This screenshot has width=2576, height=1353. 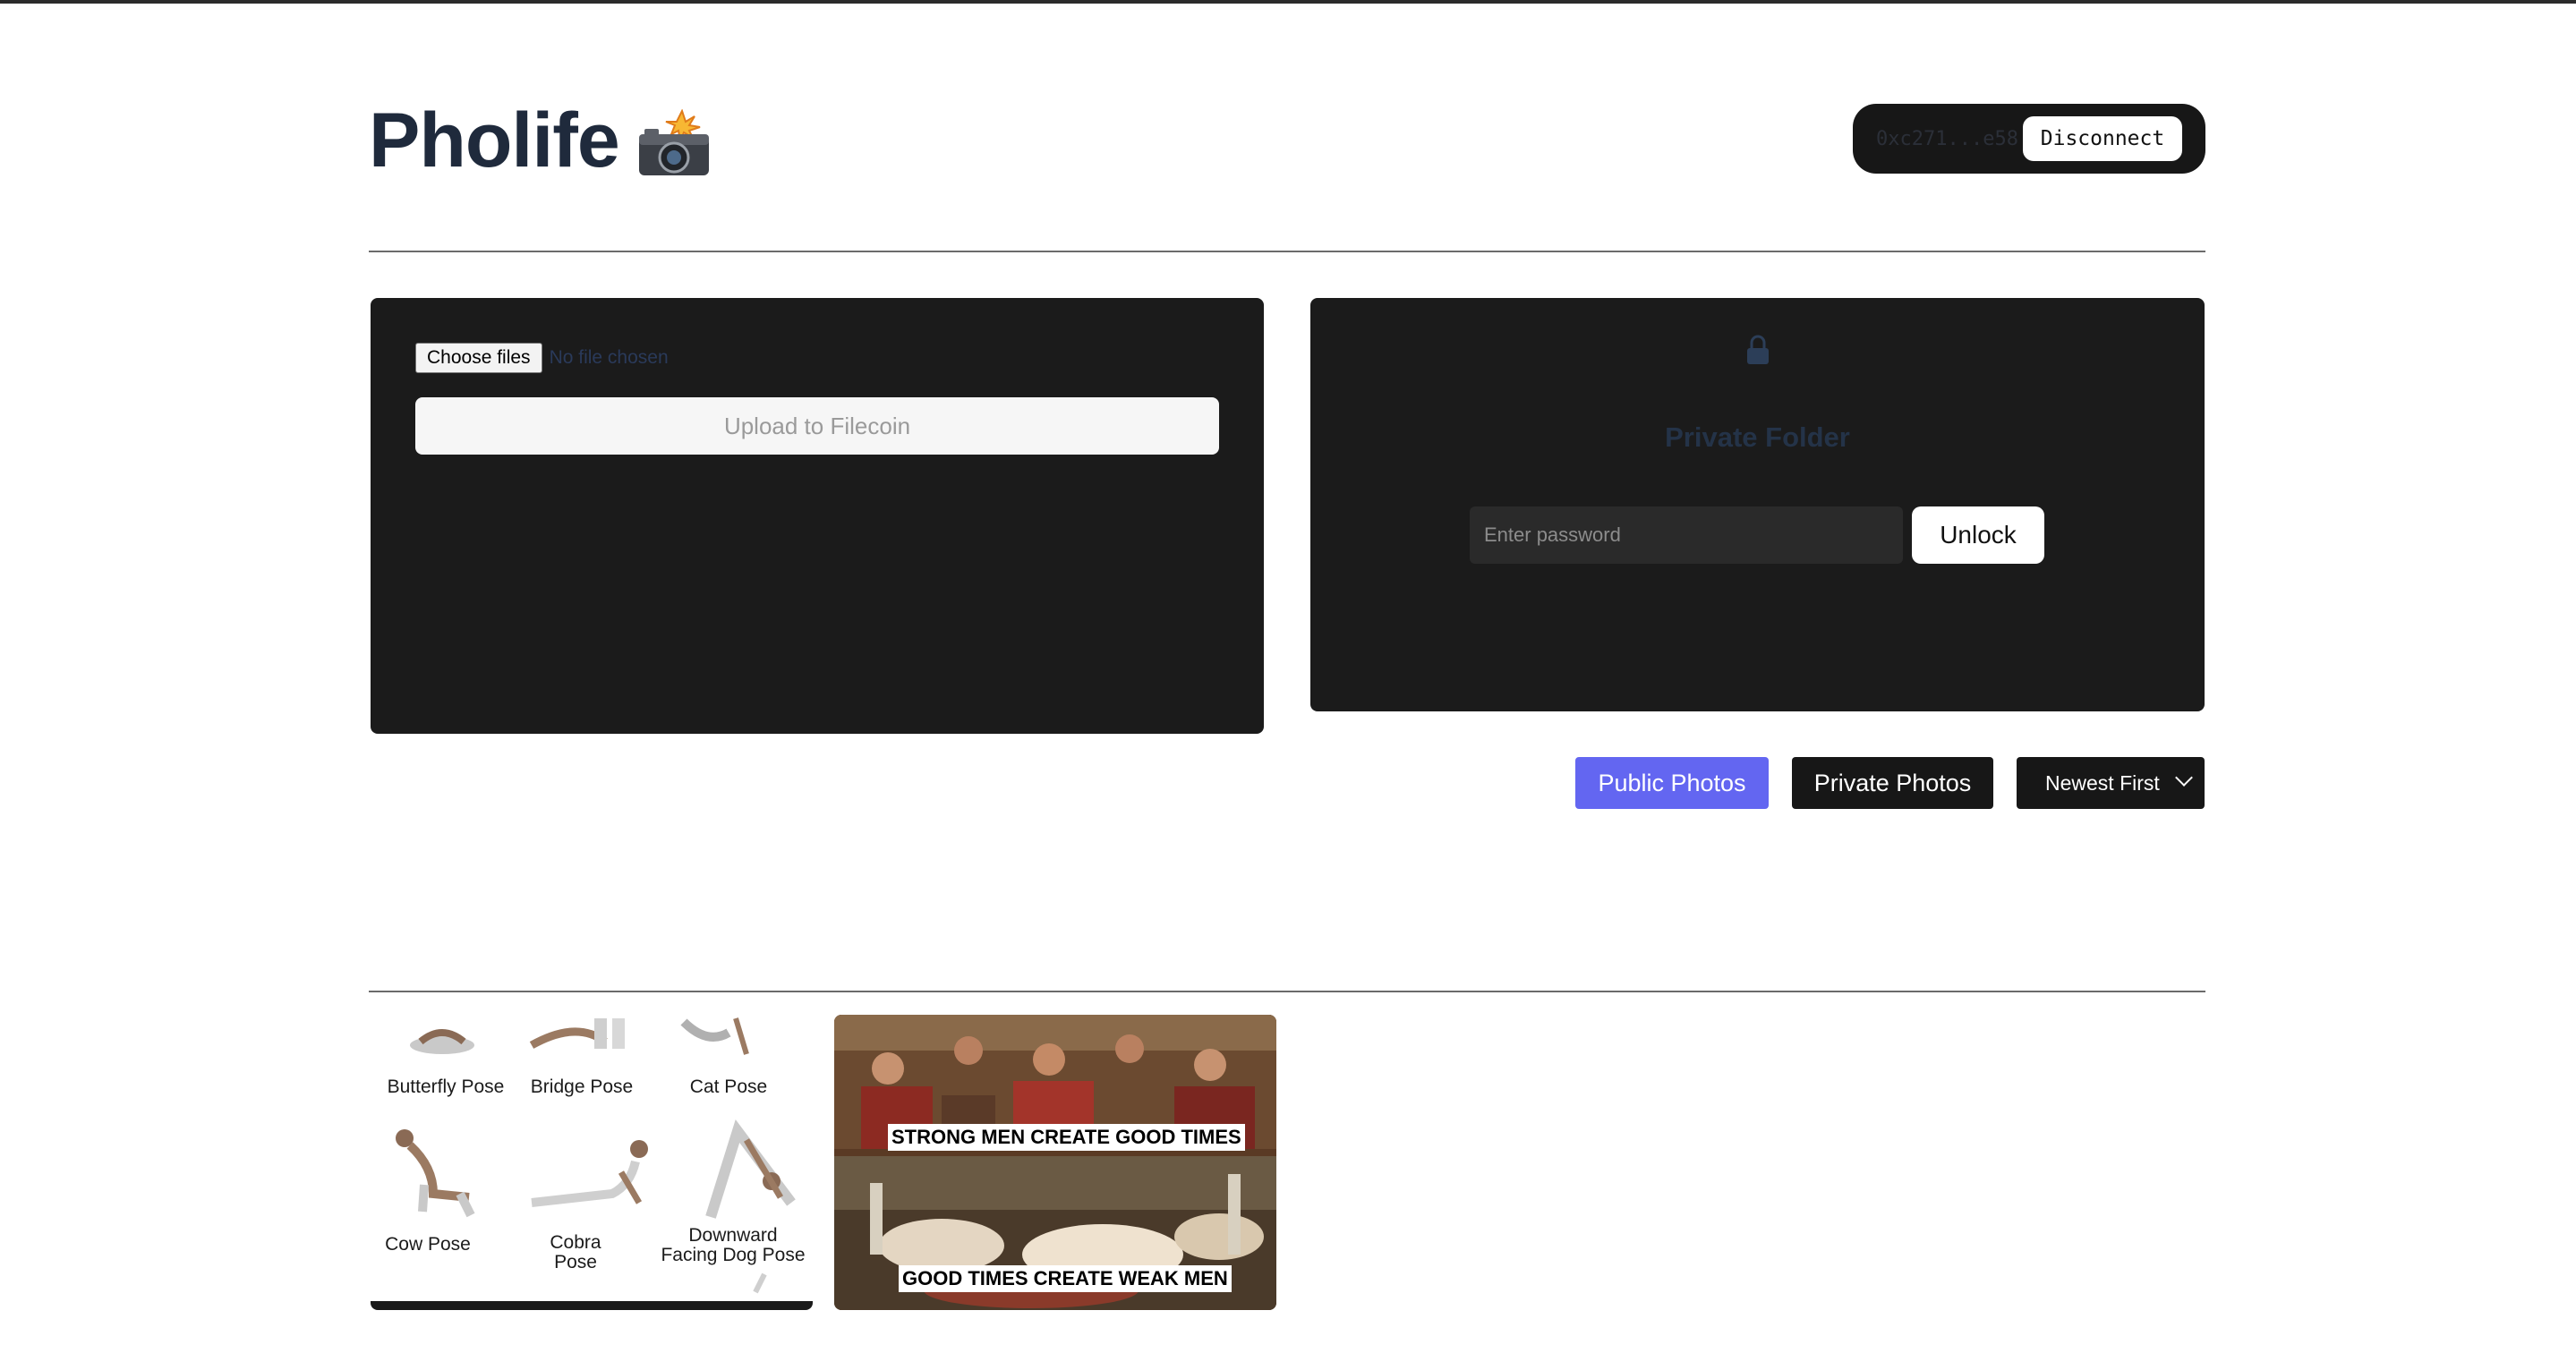 I want to click on file-picker: Choose files No file chosen, so click(x=542, y=358).